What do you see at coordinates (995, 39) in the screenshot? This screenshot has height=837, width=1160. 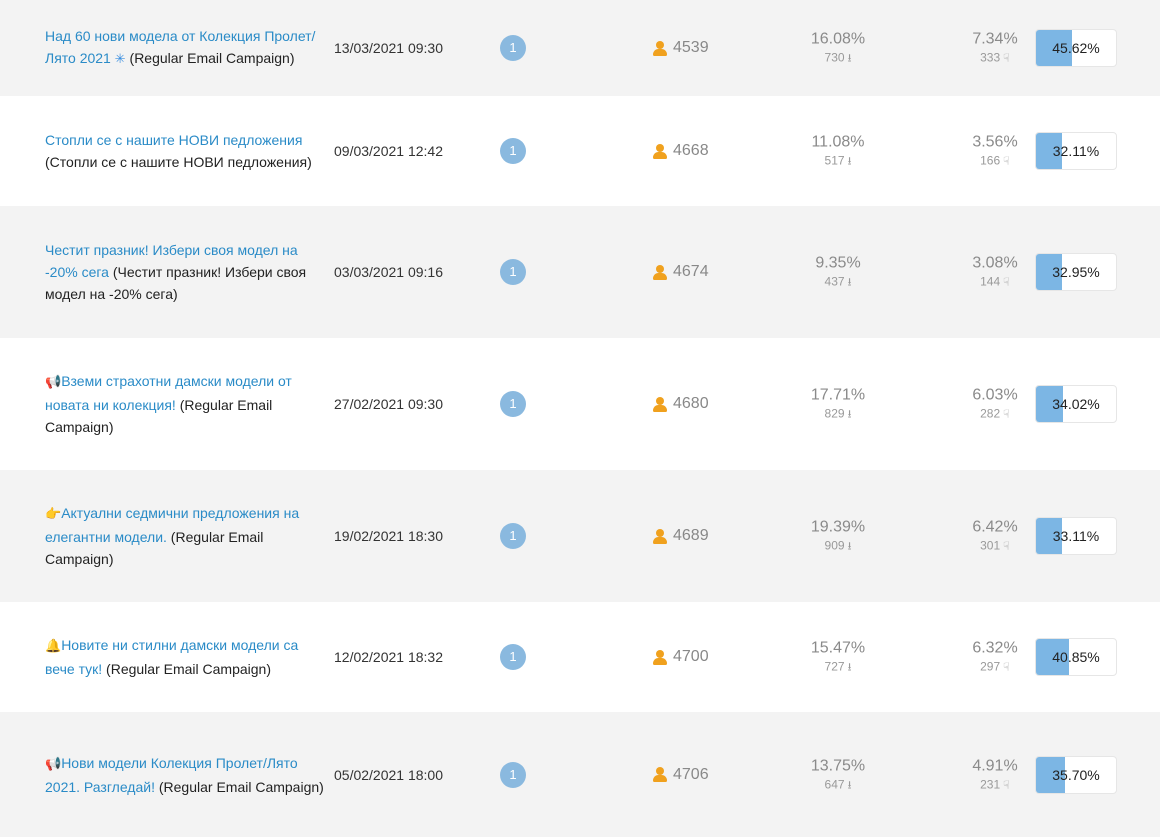 I see `click-rate-percent: 7.34%` at bounding box center [995, 39].